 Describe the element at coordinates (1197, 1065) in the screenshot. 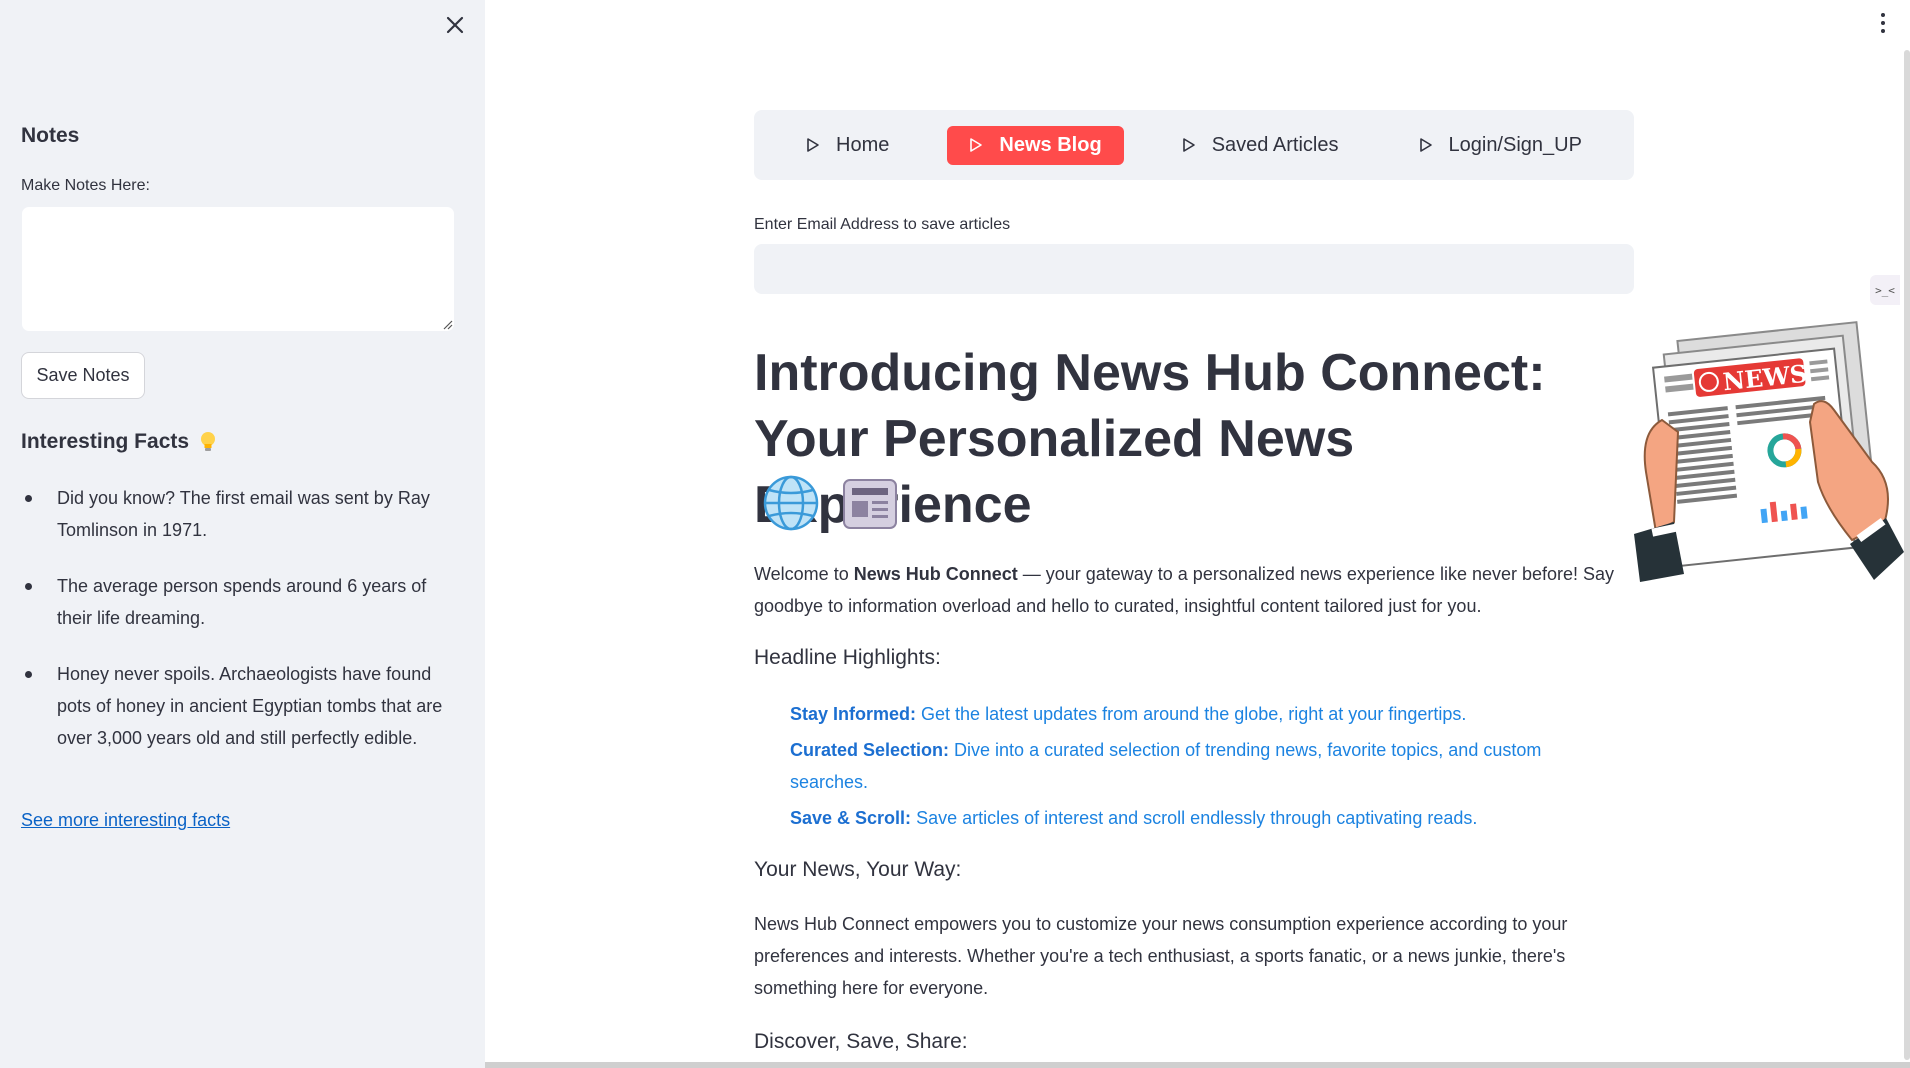

I see `horizontal-scrollbar` at that location.